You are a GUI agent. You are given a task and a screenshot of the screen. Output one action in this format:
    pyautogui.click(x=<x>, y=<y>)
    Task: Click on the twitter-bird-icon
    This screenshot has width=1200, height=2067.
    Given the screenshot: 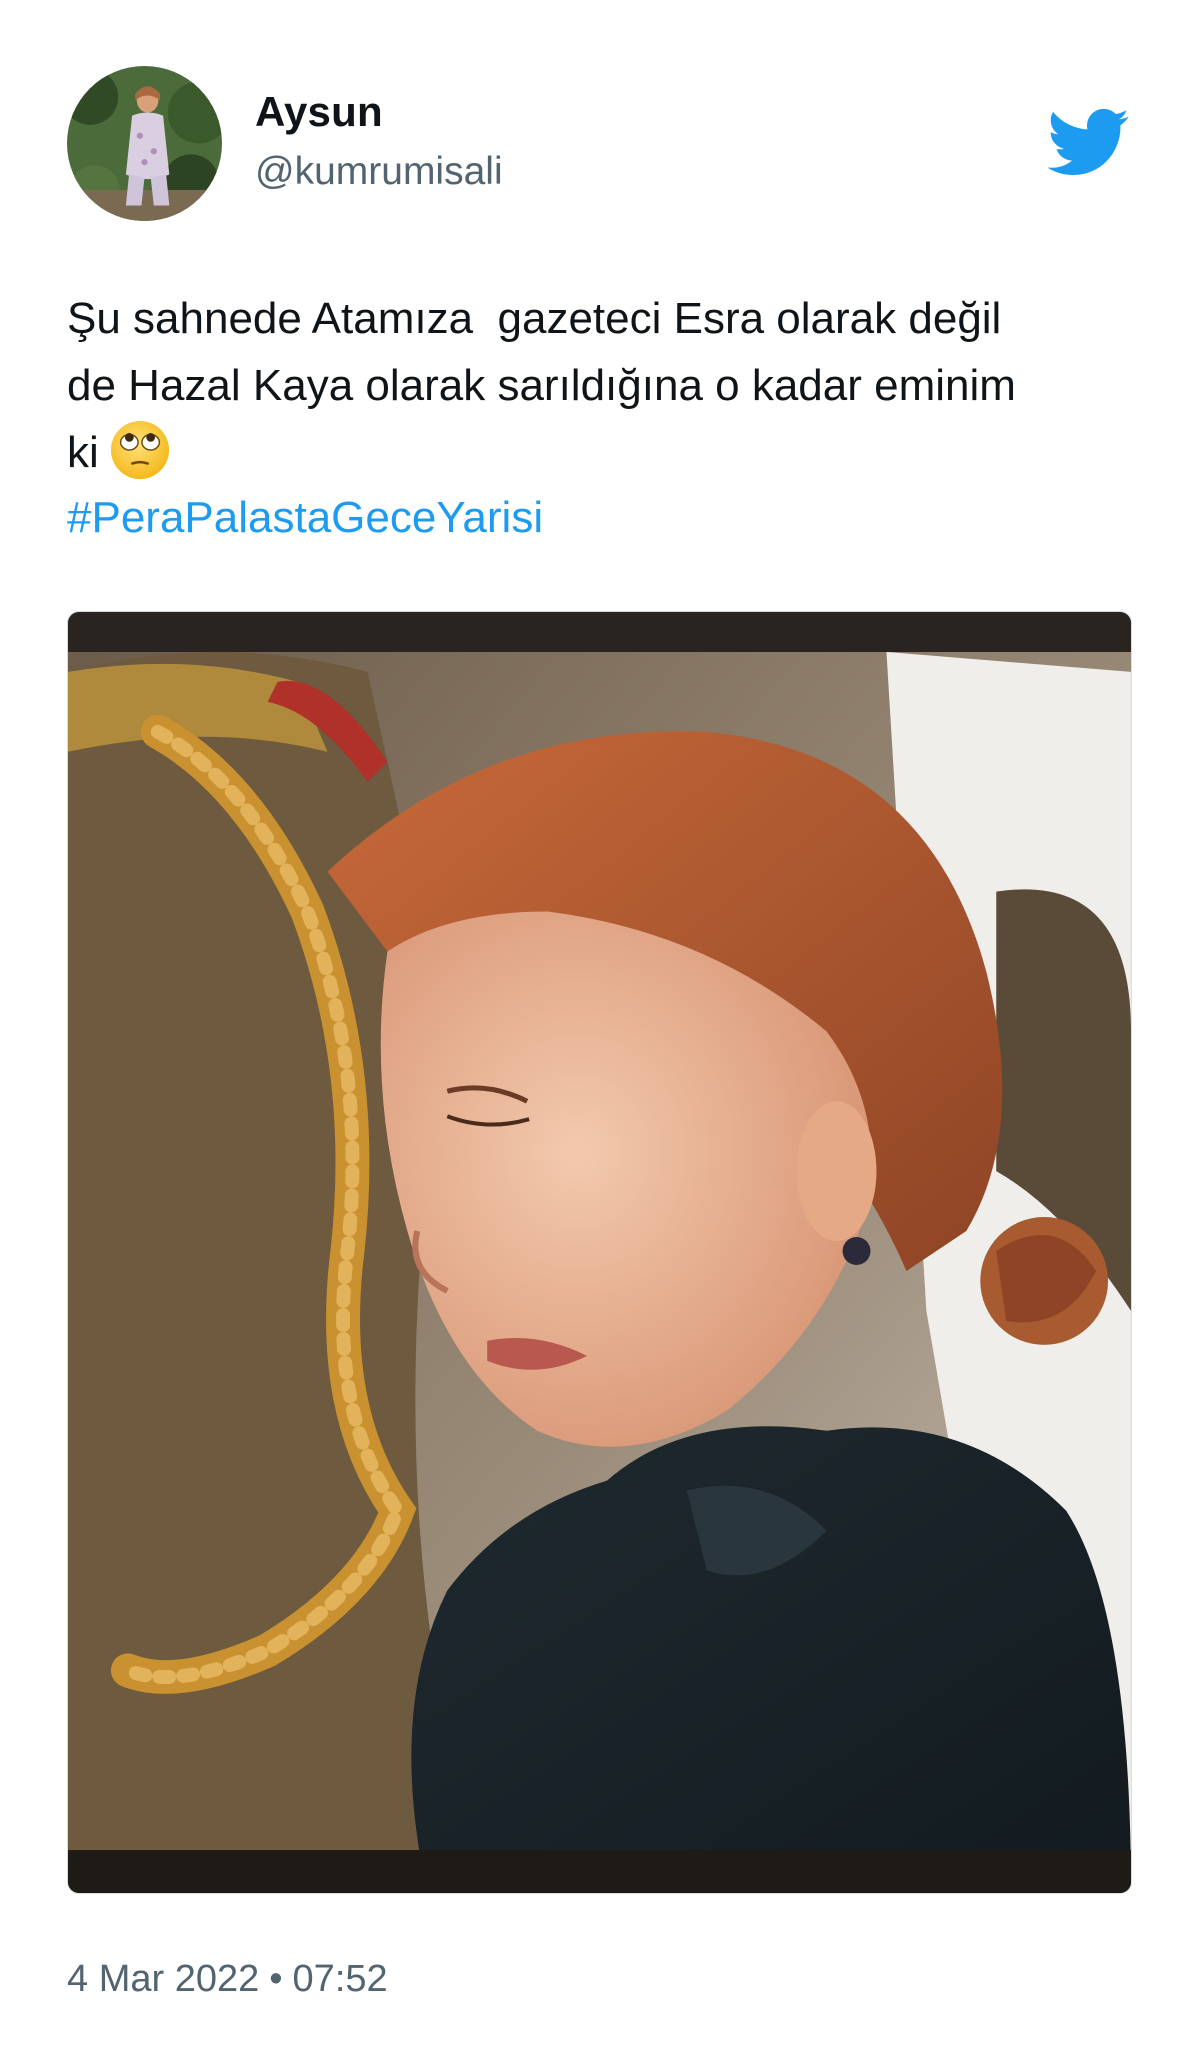 What is the action you would take?
    pyautogui.click(x=1087, y=142)
    